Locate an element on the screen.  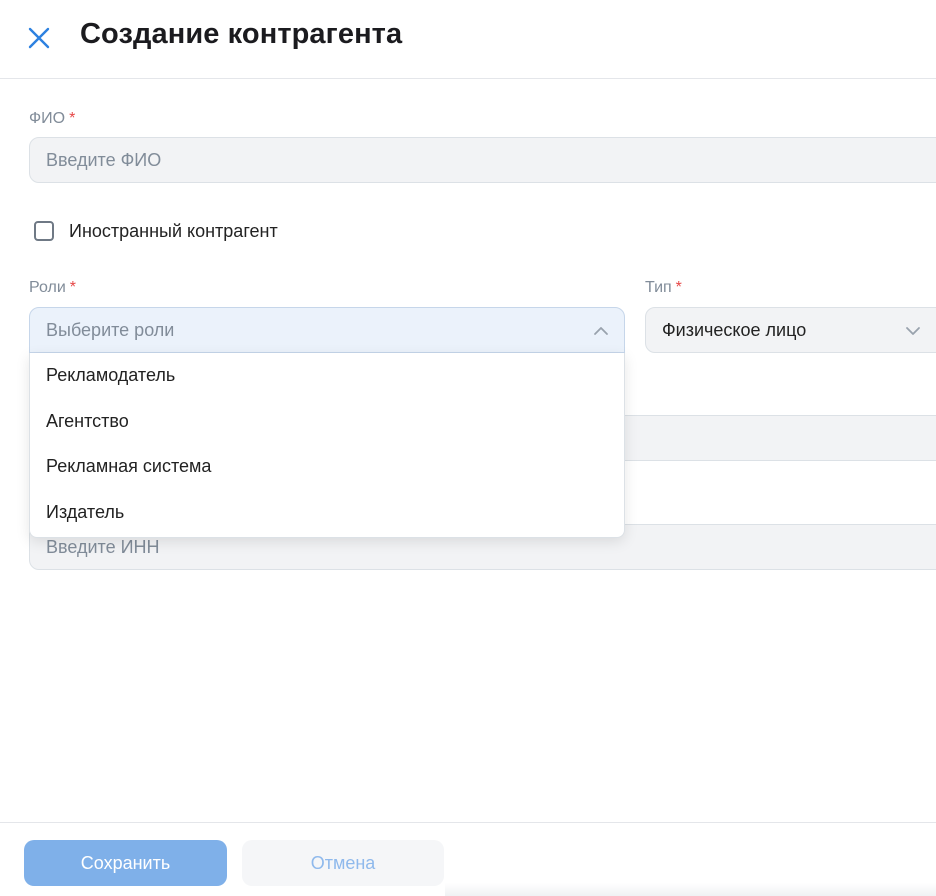
fio-label: ФИО * is located at coordinates (52, 119).